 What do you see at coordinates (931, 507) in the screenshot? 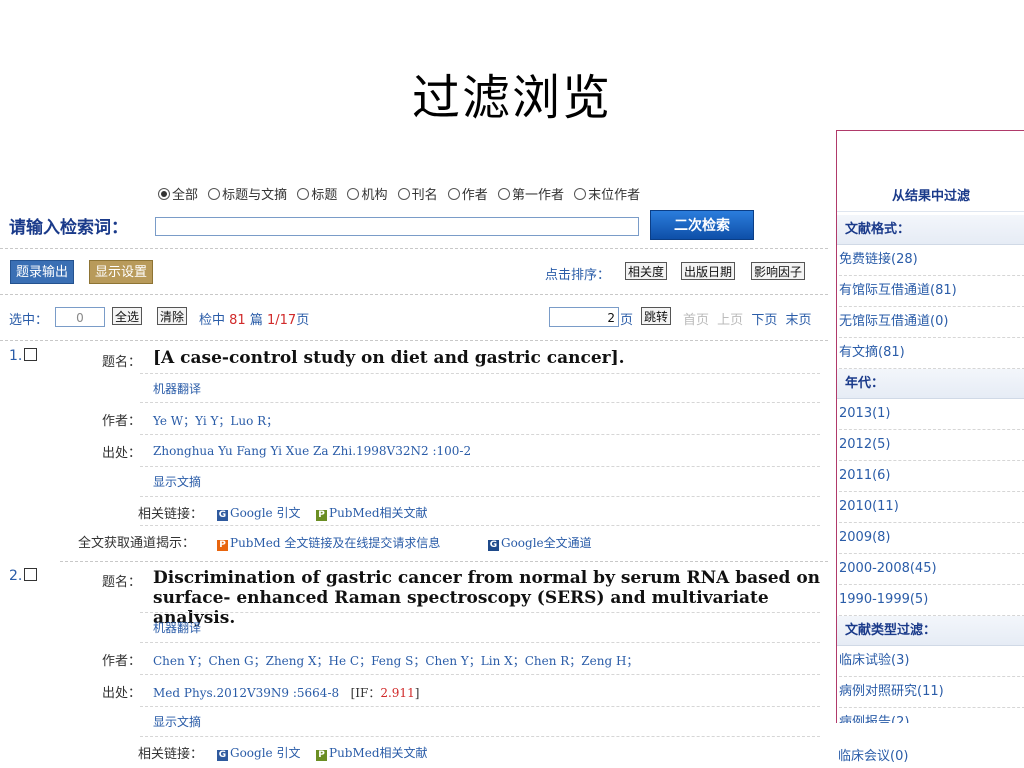
I see `filter-item: 2010(11)` at bounding box center [931, 507].